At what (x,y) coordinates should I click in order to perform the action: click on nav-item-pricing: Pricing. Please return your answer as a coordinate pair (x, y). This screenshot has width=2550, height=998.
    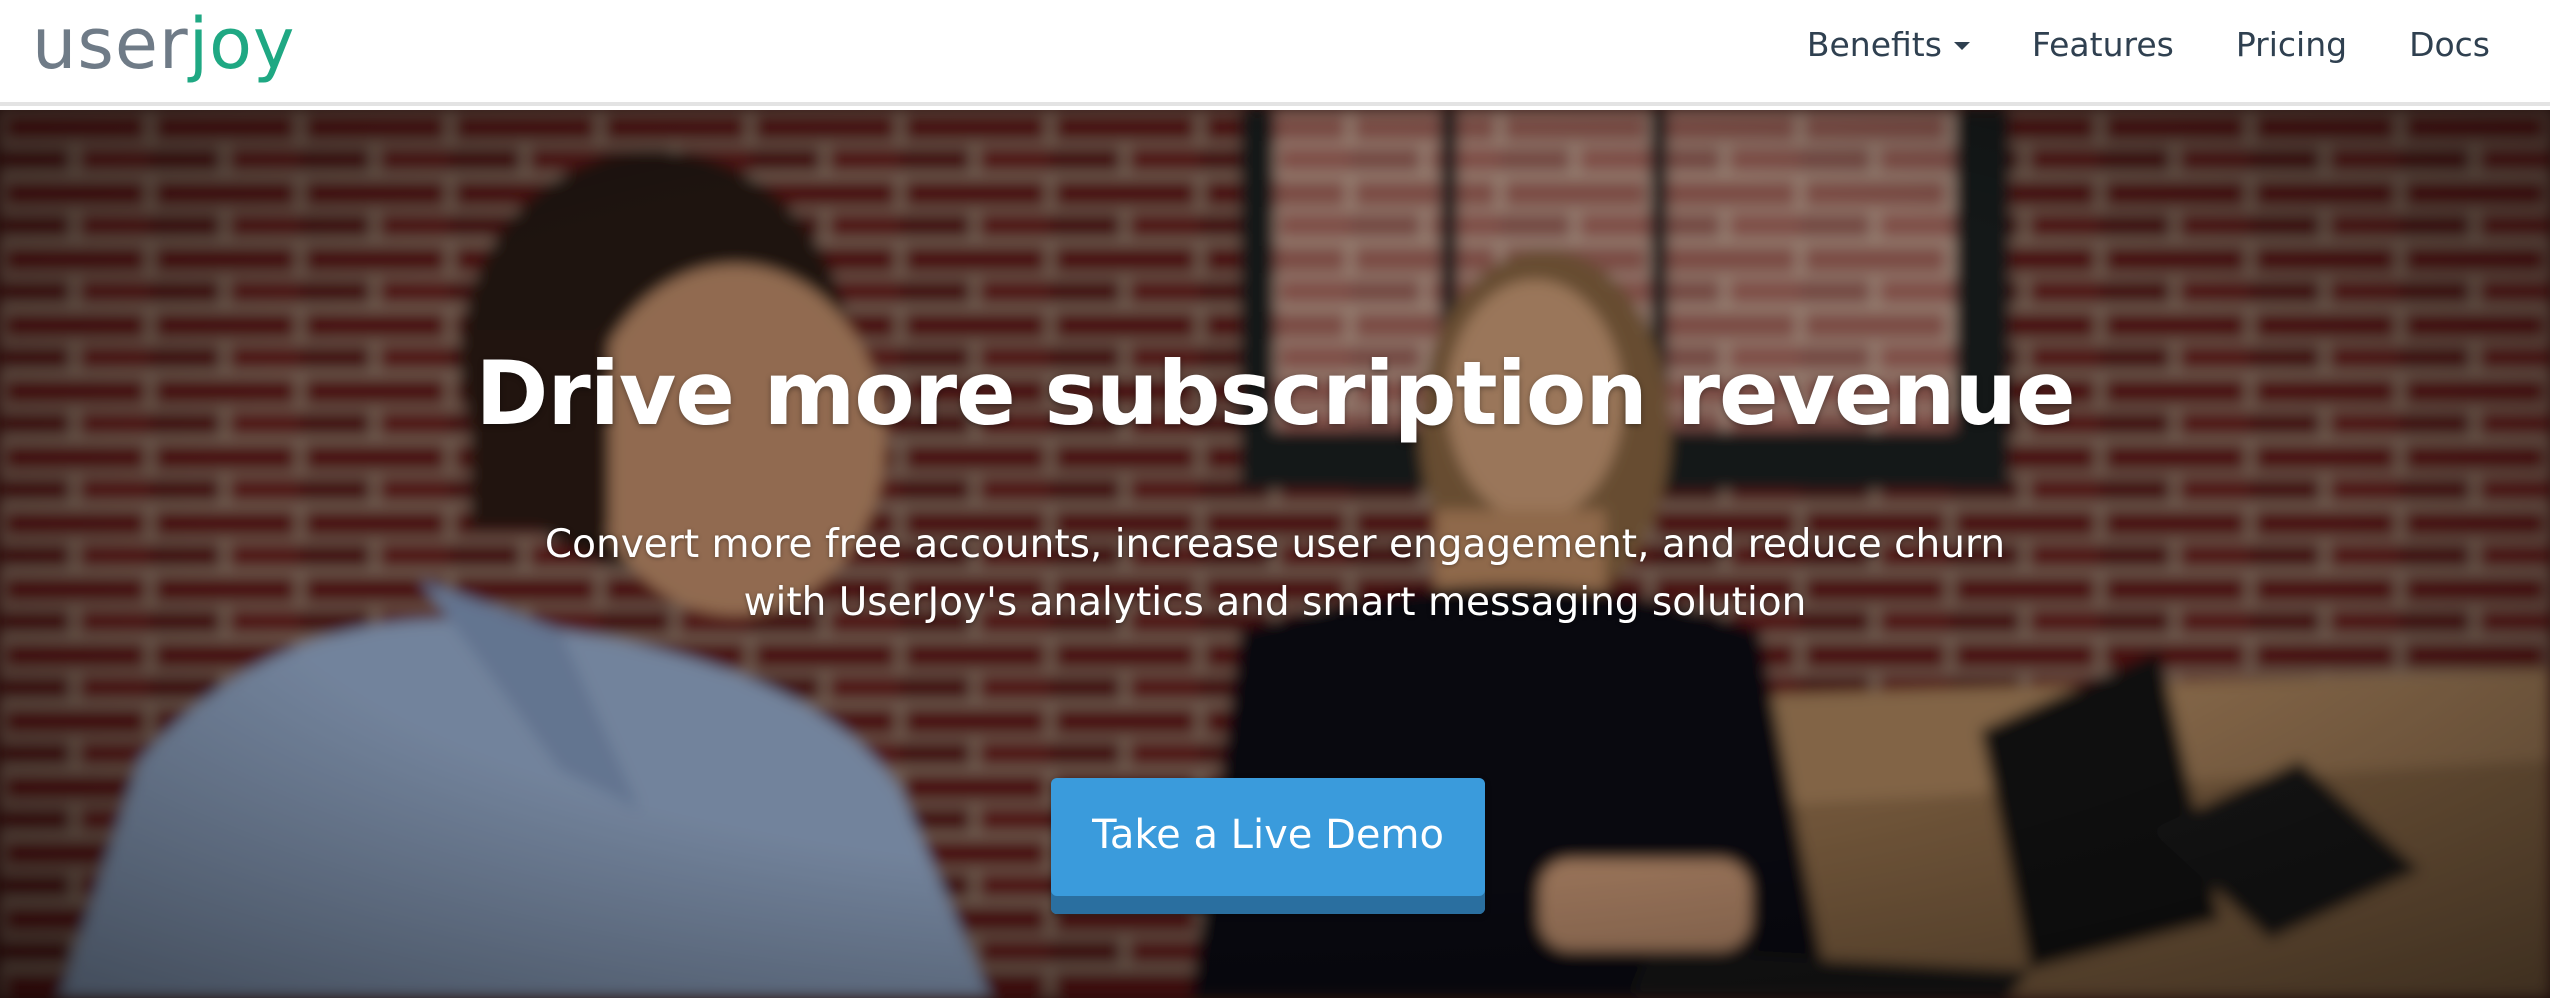
    Looking at the image, I should click on (2291, 44).